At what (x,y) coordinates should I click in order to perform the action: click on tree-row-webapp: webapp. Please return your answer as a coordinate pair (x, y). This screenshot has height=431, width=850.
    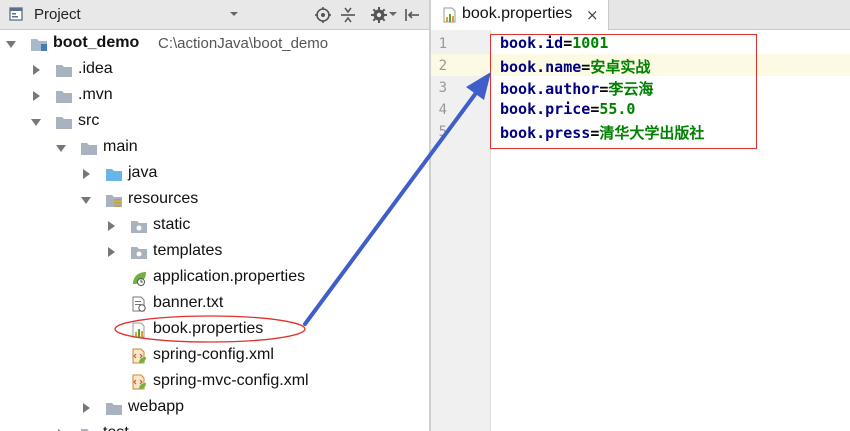
    Looking at the image, I should click on (214, 408).